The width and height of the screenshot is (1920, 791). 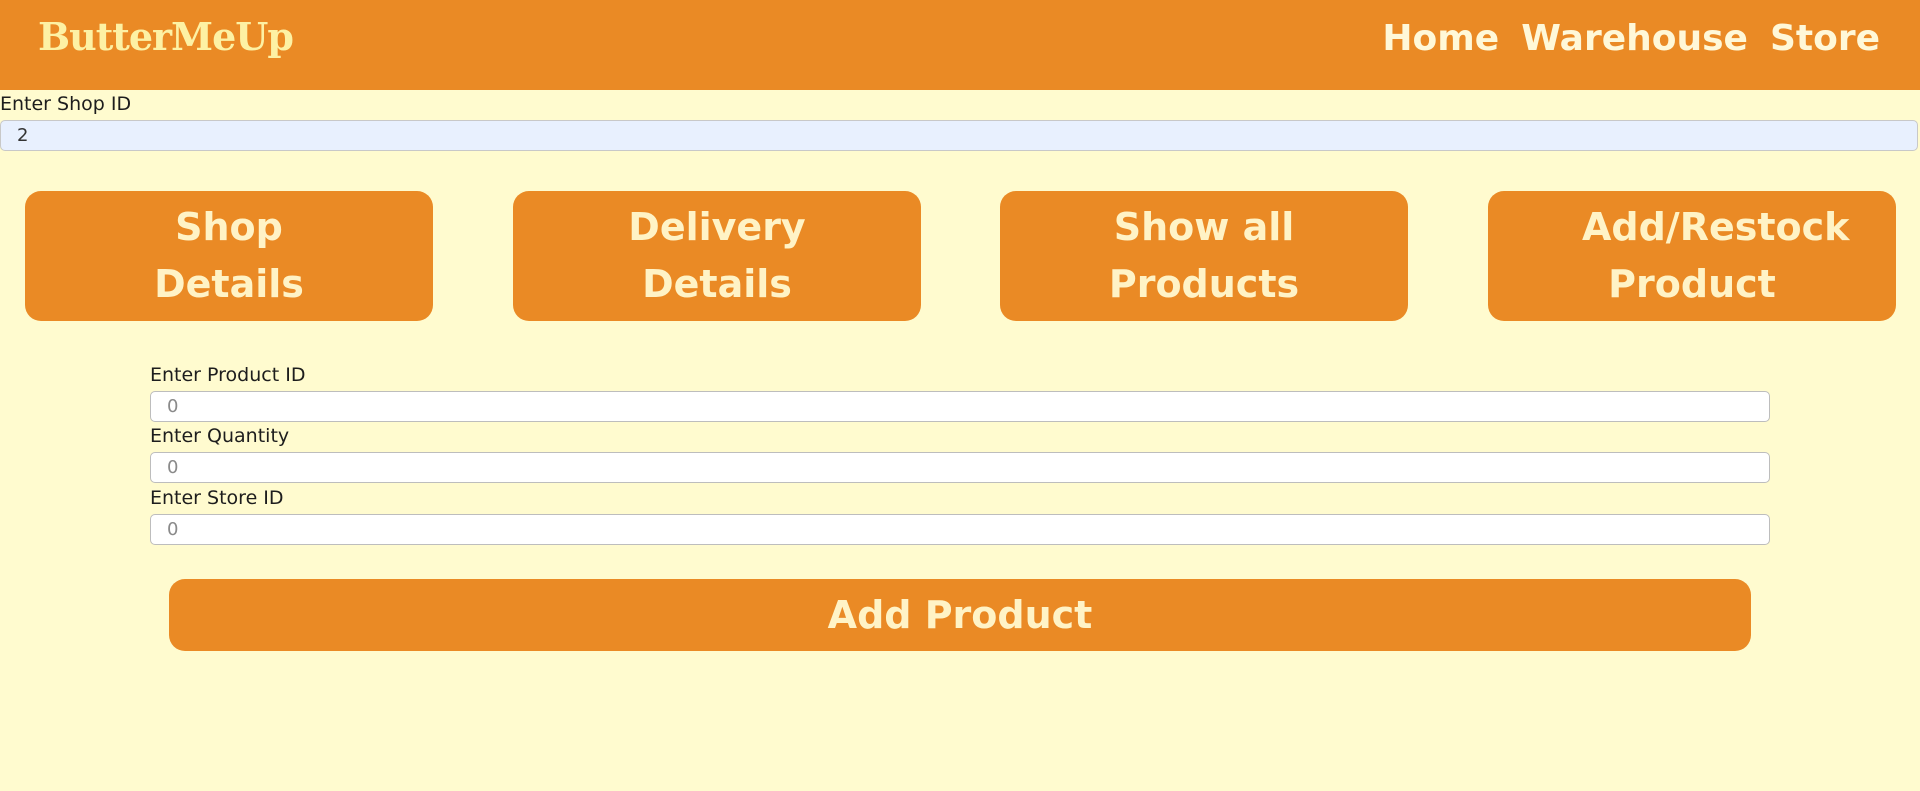 I want to click on show-all-products-label: Show all Products, so click(x=1204, y=255).